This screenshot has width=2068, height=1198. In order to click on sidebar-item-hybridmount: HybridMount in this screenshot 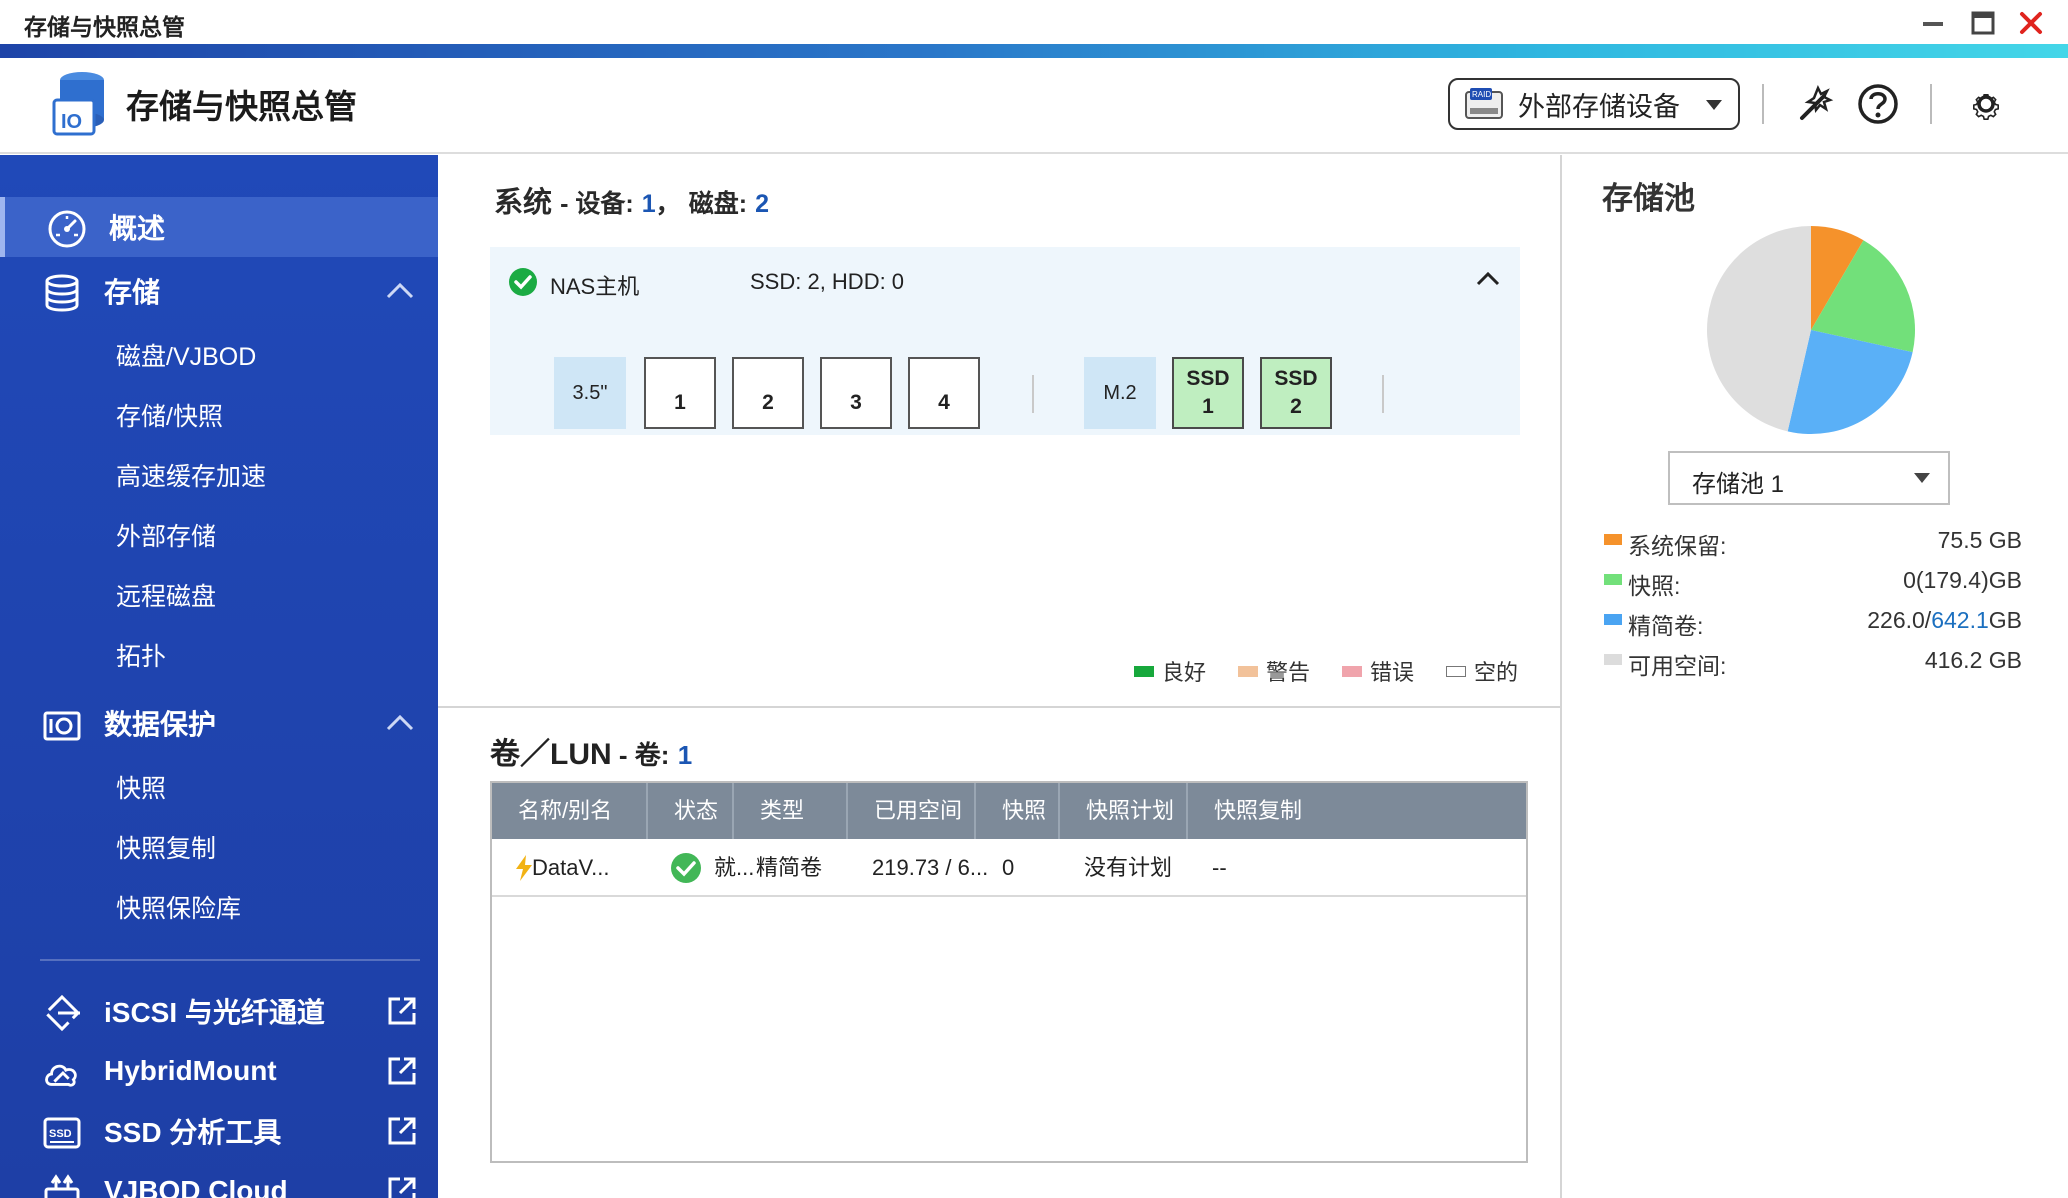, I will do `click(219, 1071)`.